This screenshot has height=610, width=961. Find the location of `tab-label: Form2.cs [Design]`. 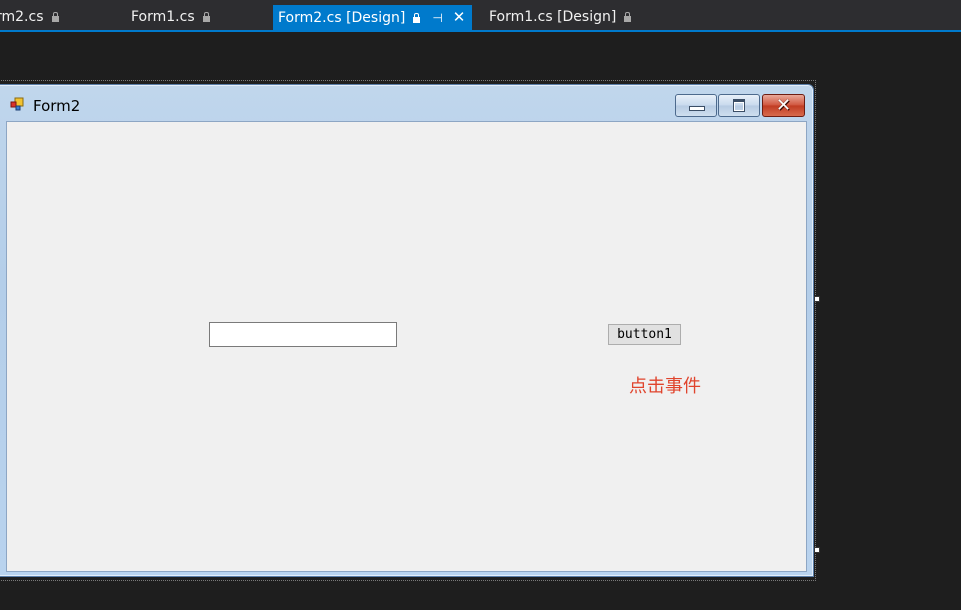

tab-label: Form2.cs [Design] is located at coordinates (342, 18).